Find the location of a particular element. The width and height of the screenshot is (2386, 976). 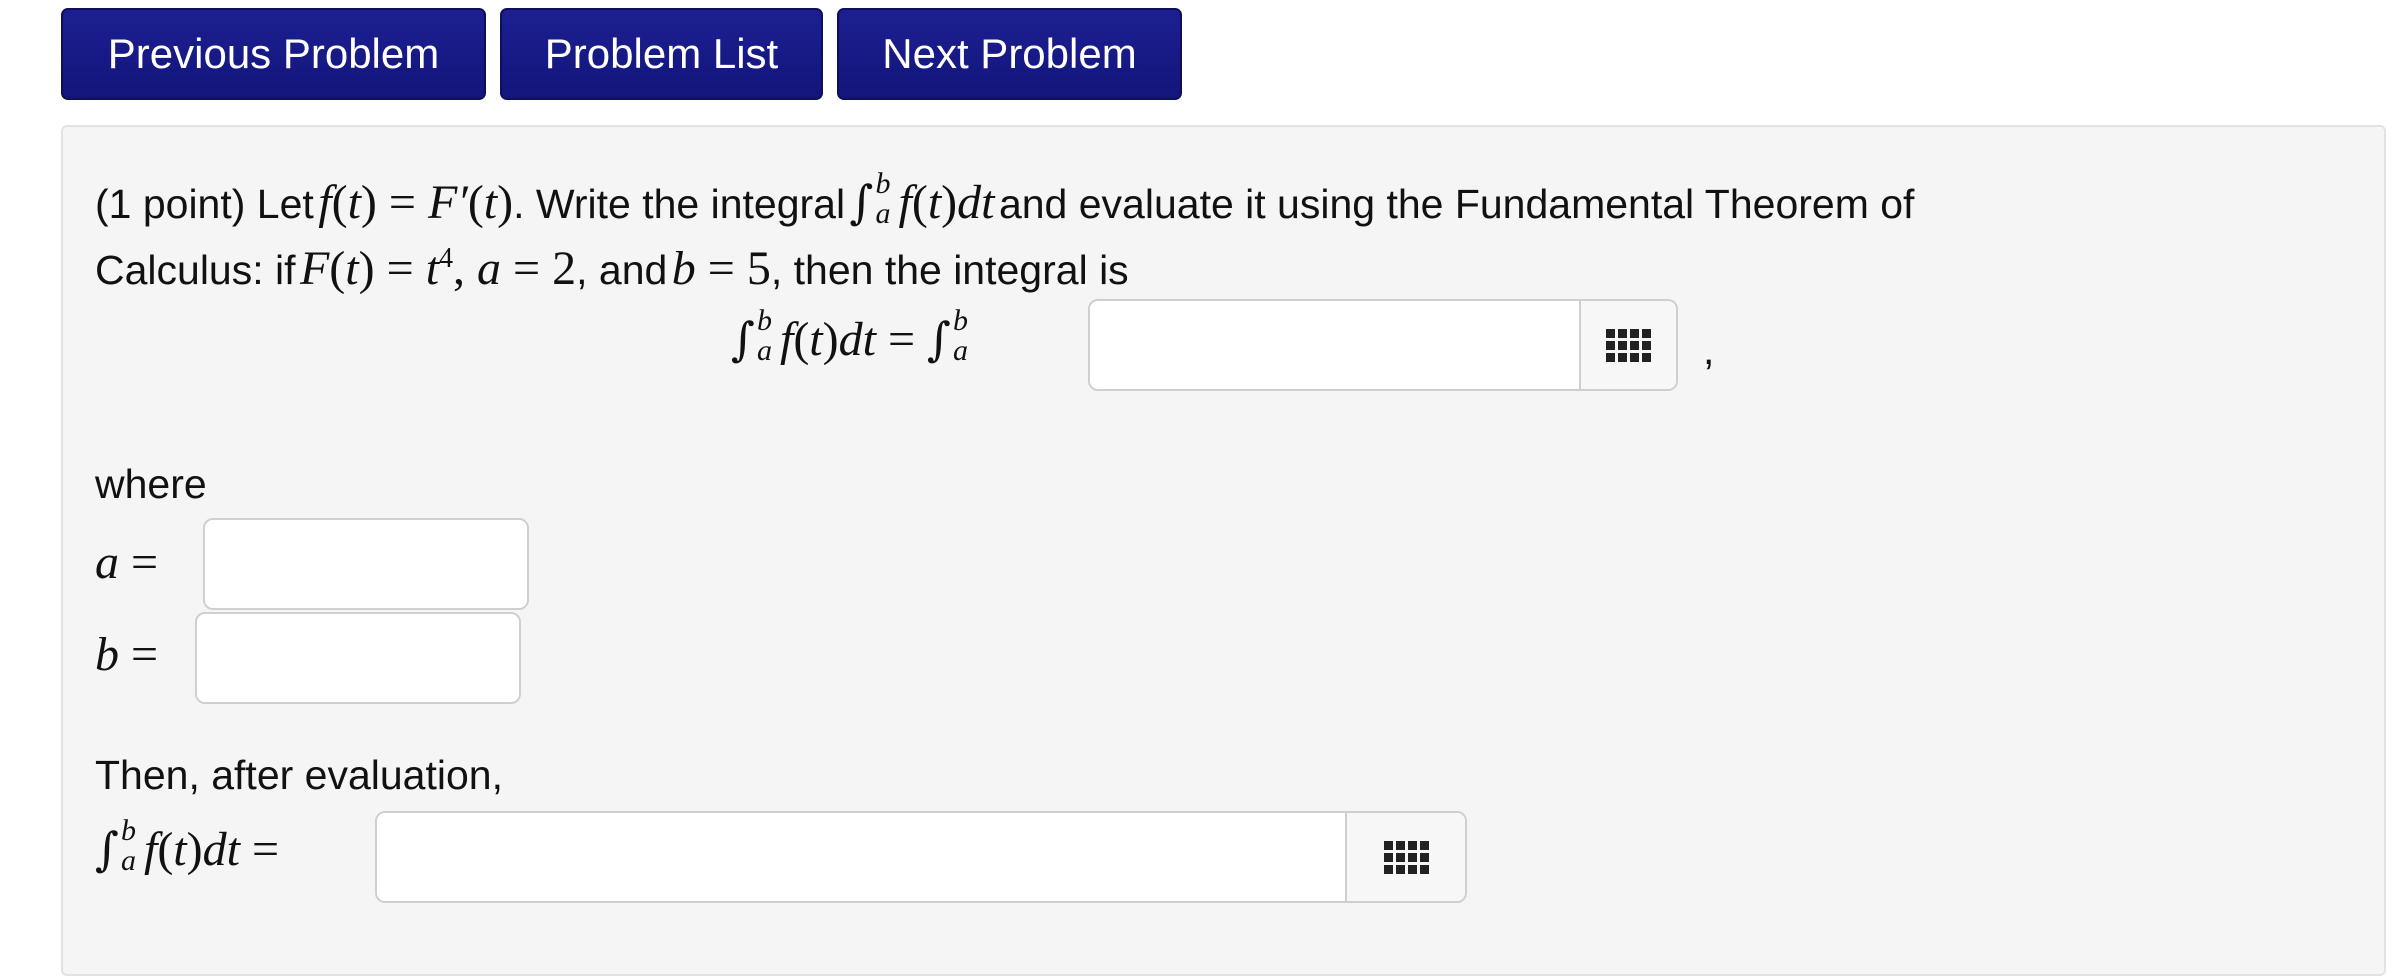

a-answer-box is located at coordinates (366, 564).